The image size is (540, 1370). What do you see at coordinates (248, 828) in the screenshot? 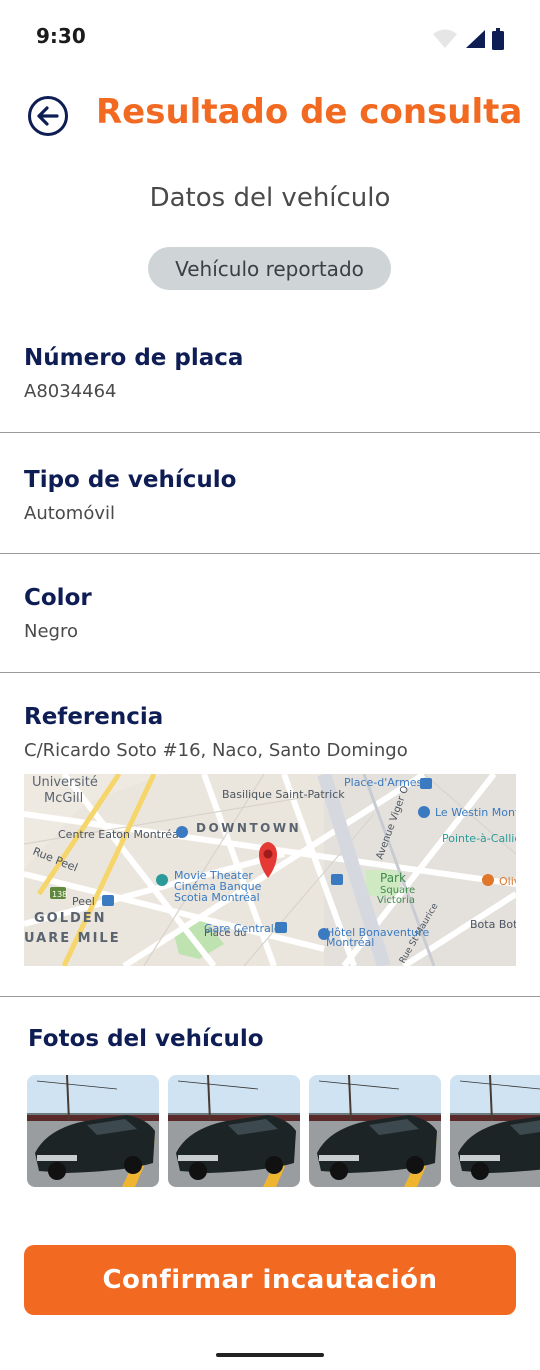
I see `map-label: DOWNTOWN` at bounding box center [248, 828].